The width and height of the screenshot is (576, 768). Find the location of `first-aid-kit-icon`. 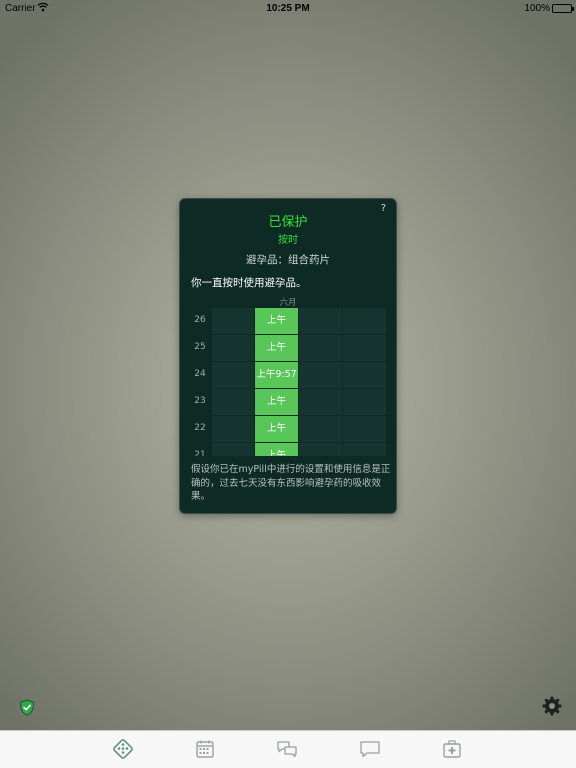

first-aid-kit-icon is located at coordinates (452, 749).